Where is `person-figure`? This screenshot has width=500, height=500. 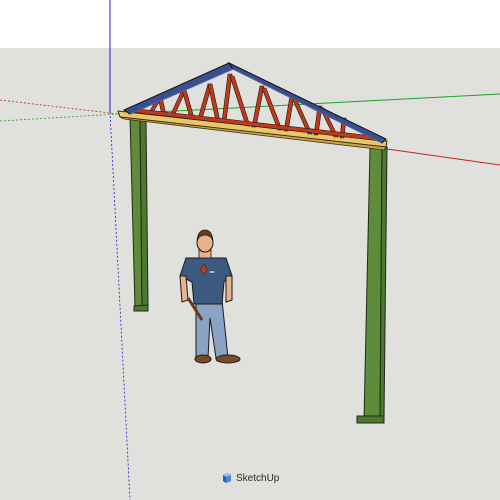
person-figure is located at coordinates (210, 296).